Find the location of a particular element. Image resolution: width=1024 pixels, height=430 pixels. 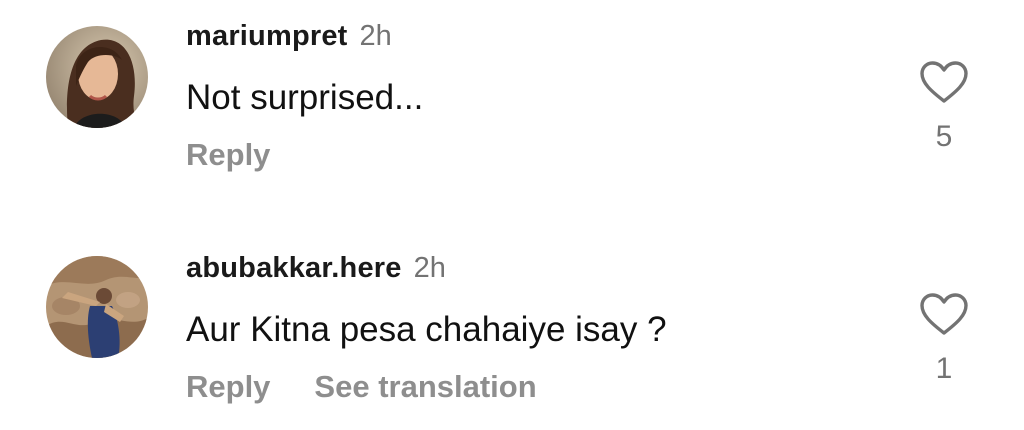

username: mariumpret is located at coordinates (267, 36).